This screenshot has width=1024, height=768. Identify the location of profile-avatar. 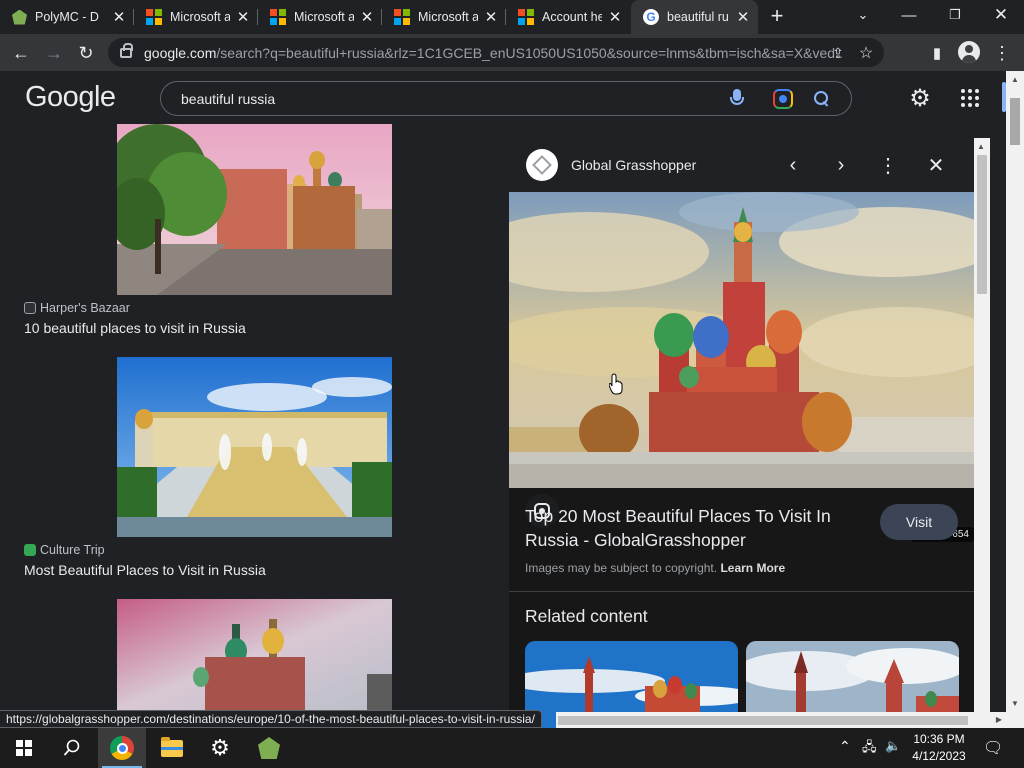
(969, 52).